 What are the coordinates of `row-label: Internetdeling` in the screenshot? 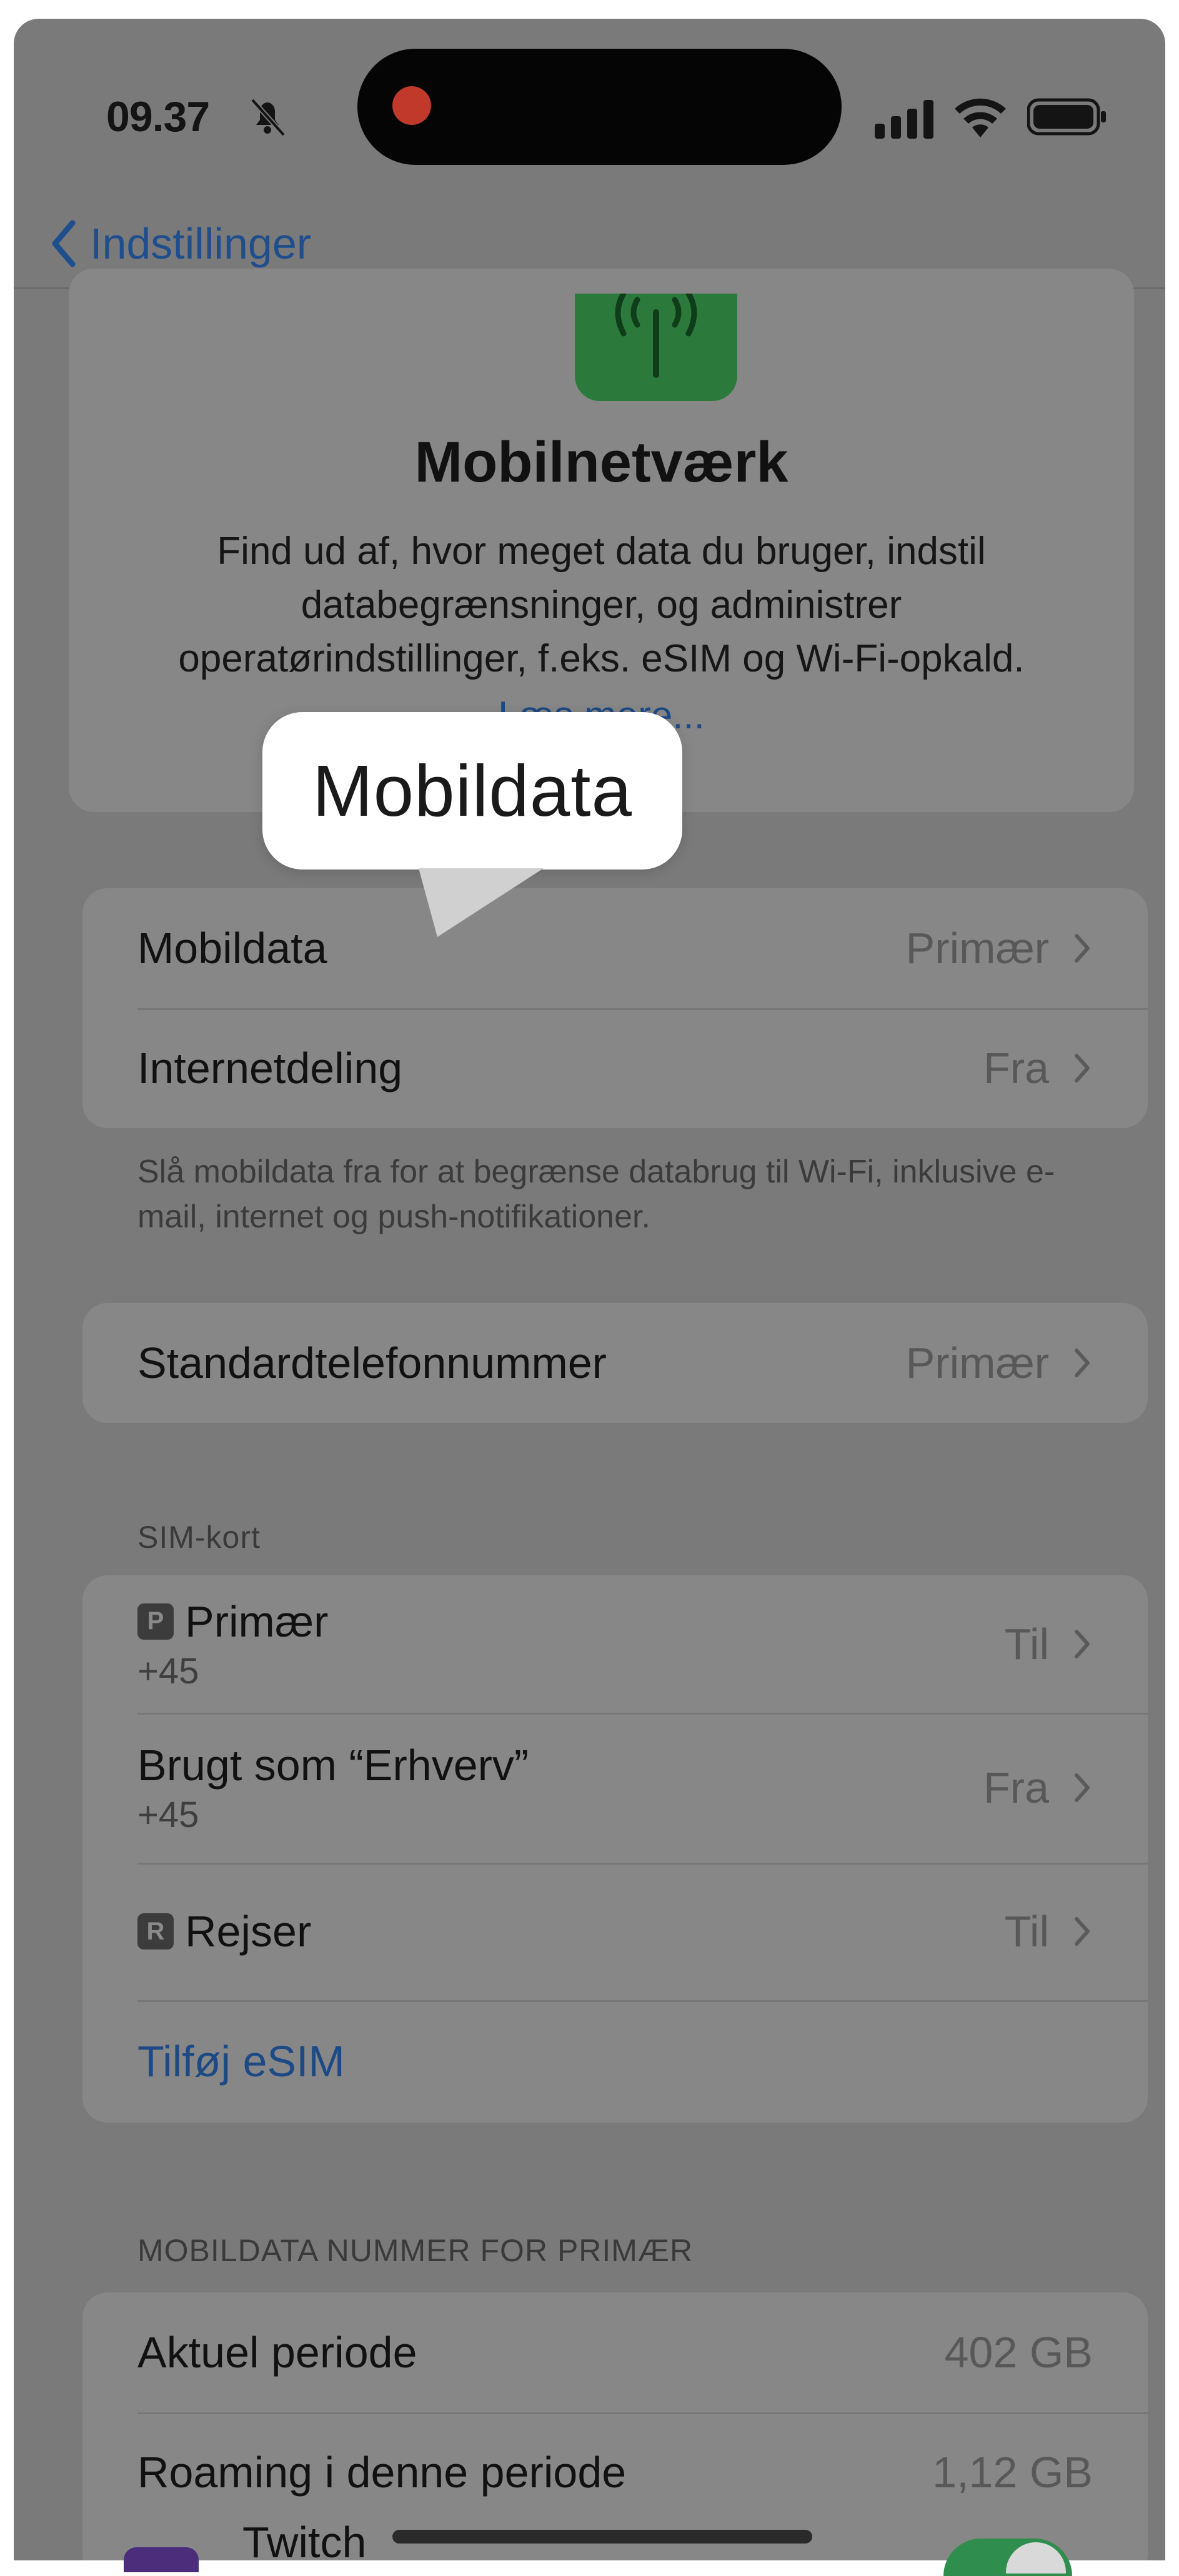 It's located at (270, 1068).